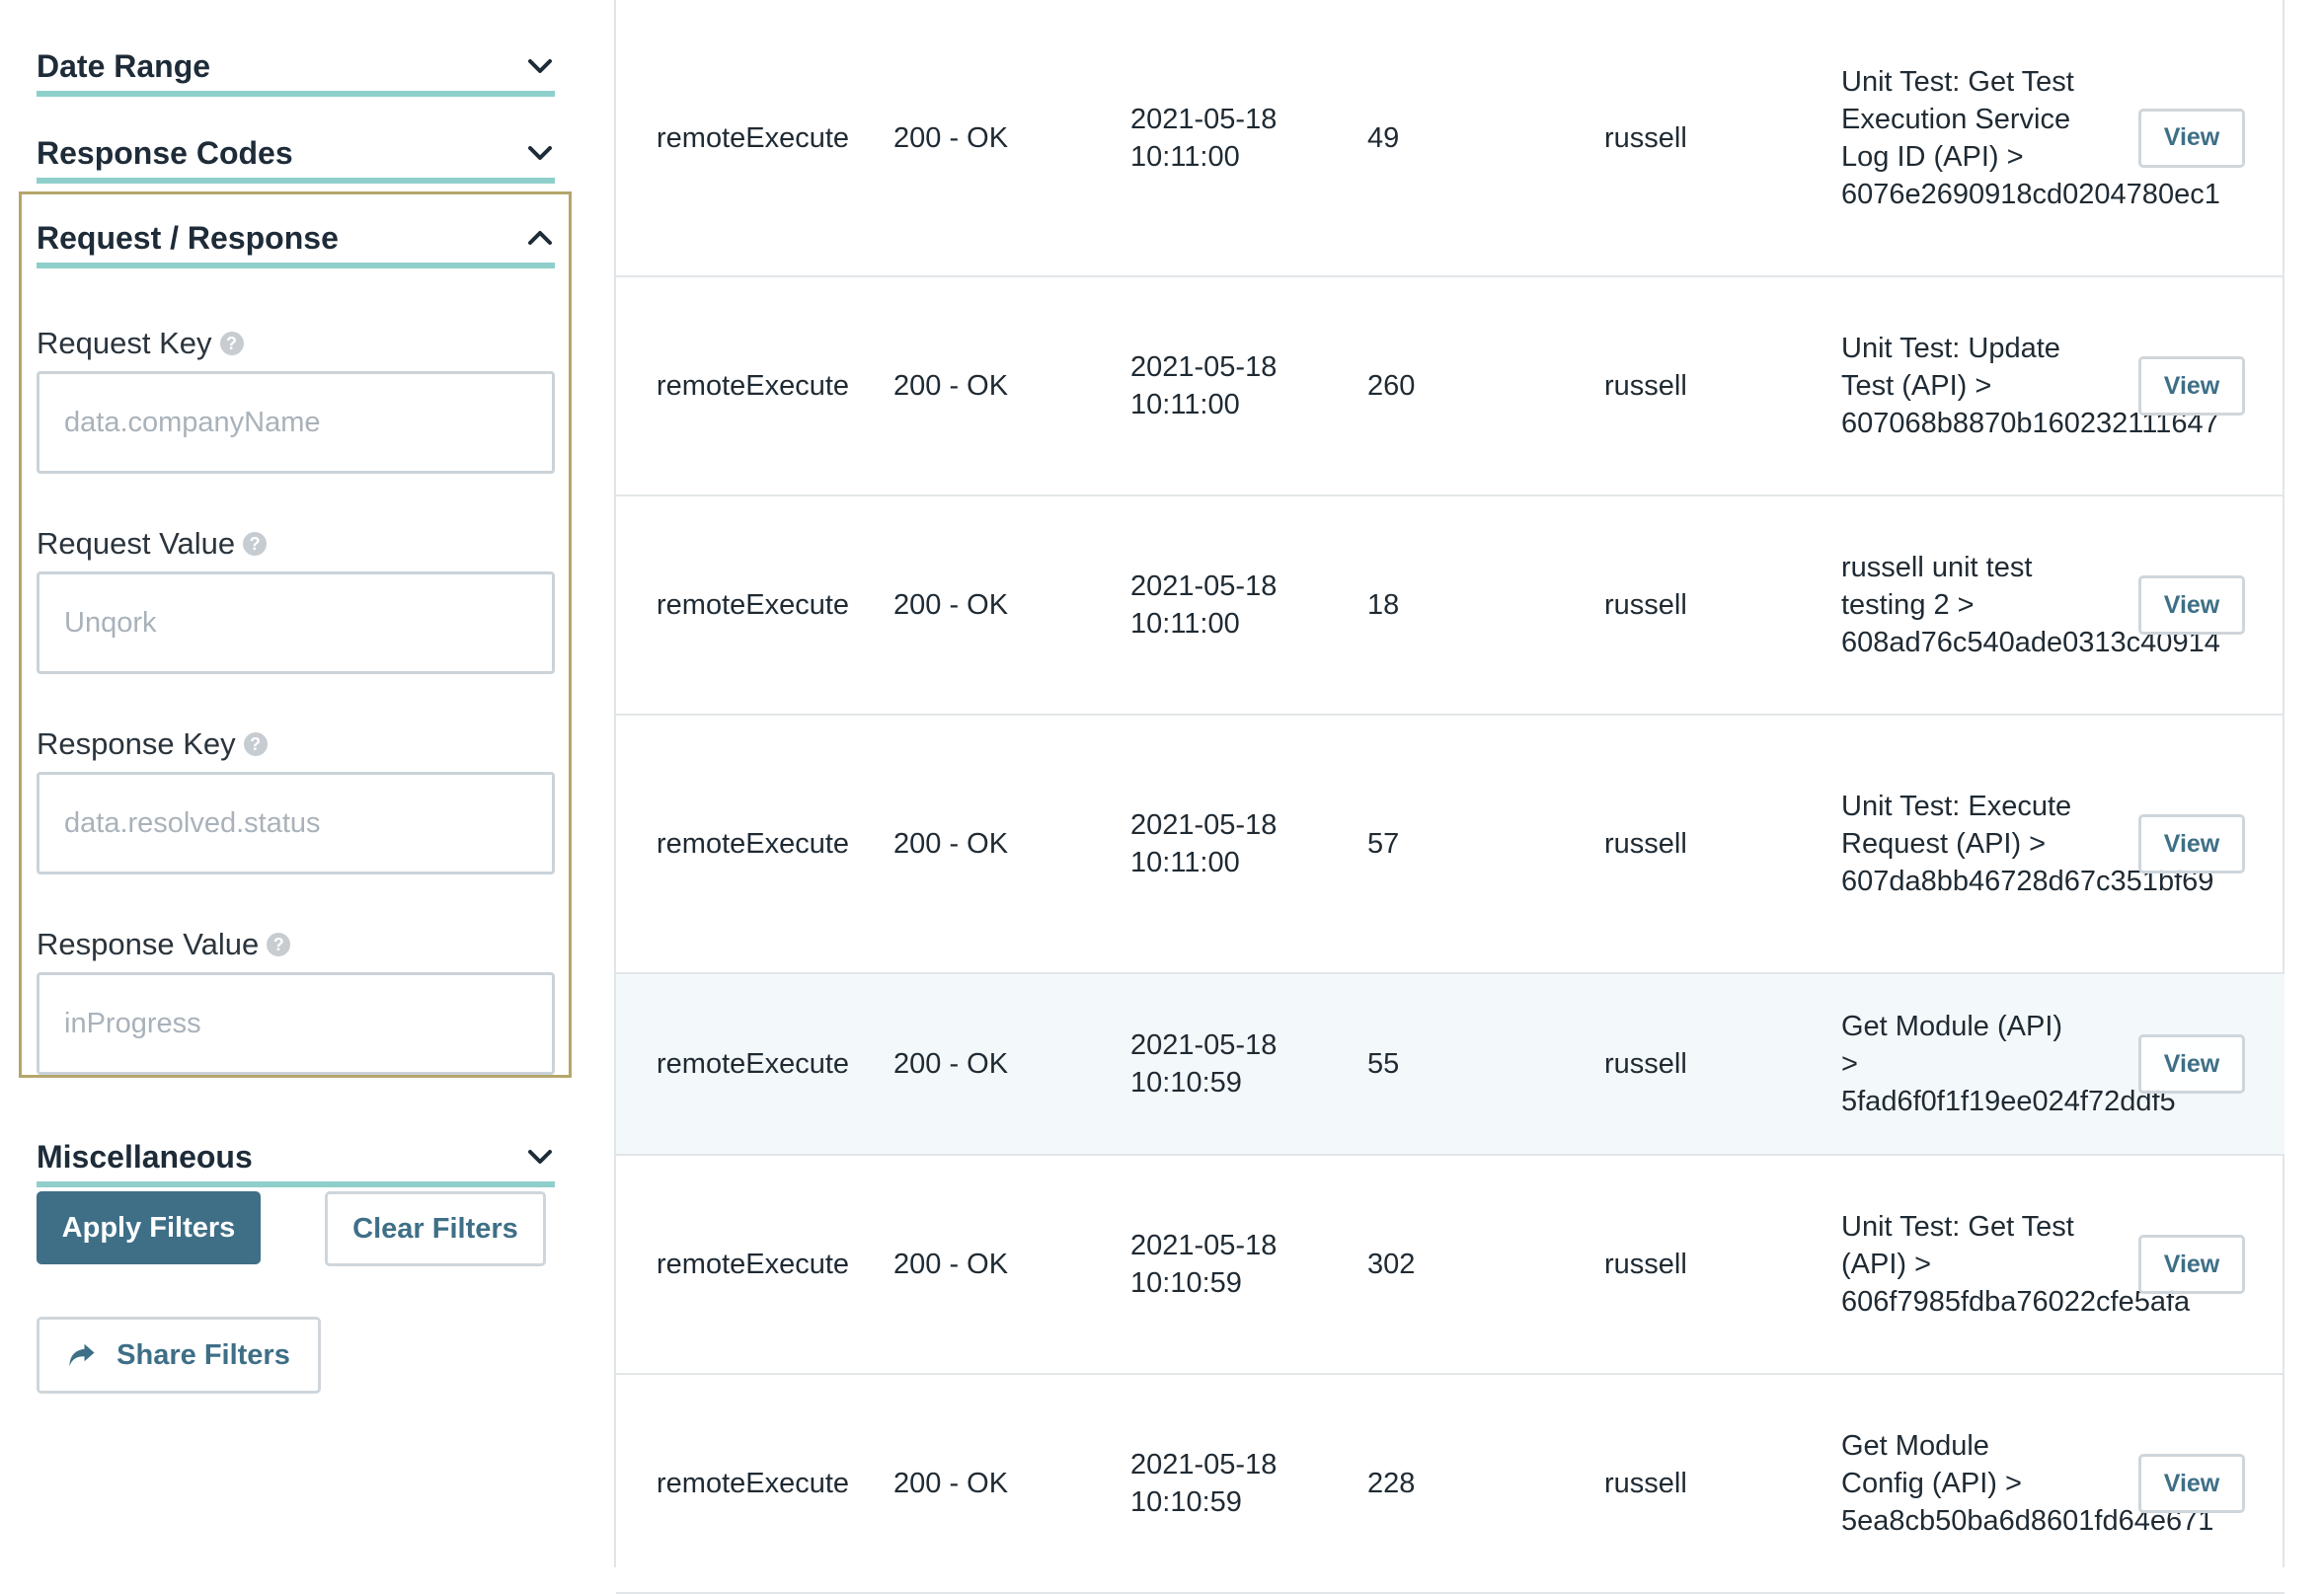 The width and height of the screenshot is (2324, 1594). Describe the element at coordinates (1956, 825) in the screenshot. I see `cell-description-text: Unit Test: Execute Request (API) >` at that location.